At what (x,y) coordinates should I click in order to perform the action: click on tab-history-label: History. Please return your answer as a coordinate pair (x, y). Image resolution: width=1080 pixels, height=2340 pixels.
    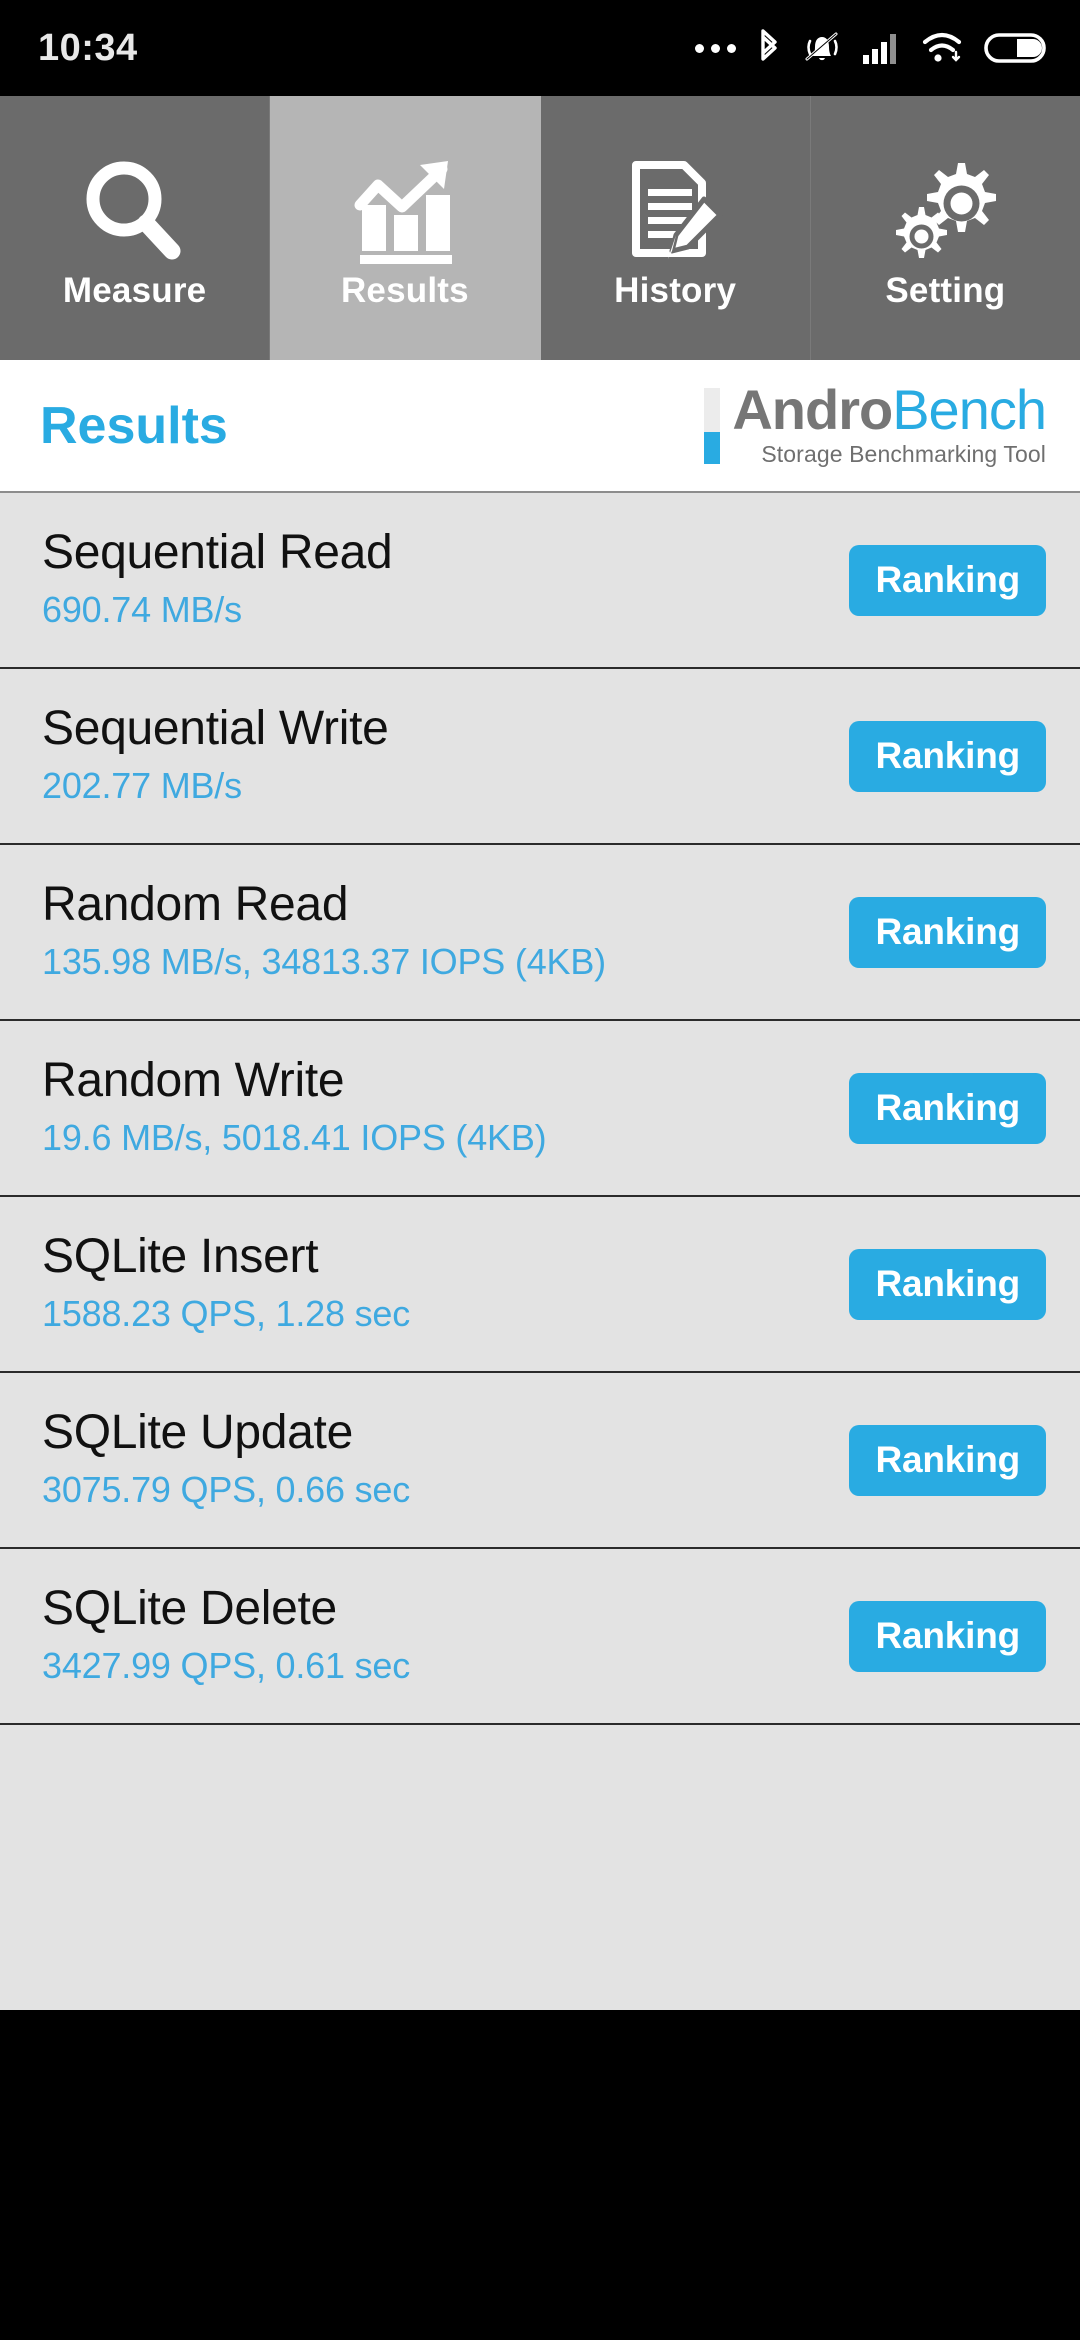
    Looking at the image, I should click on (675, 290).